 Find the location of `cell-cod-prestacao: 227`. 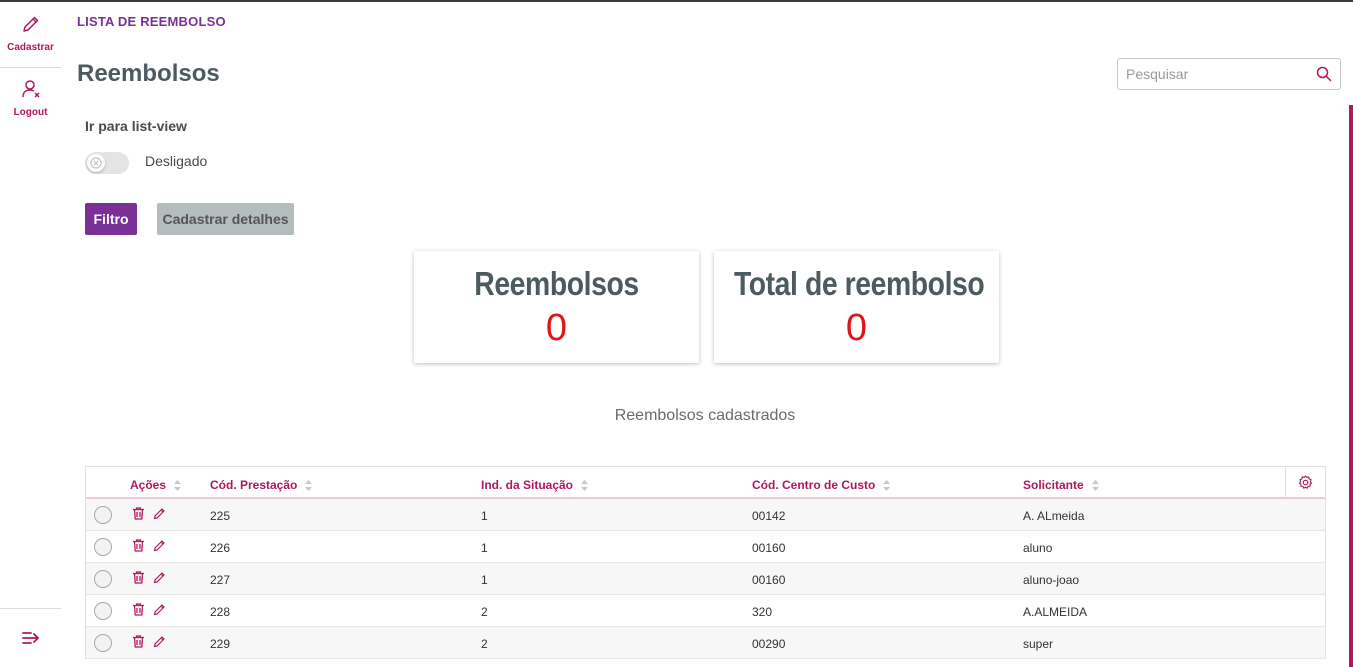

cell-cod-prestacao: 227 is located at coordinates (220, 580).